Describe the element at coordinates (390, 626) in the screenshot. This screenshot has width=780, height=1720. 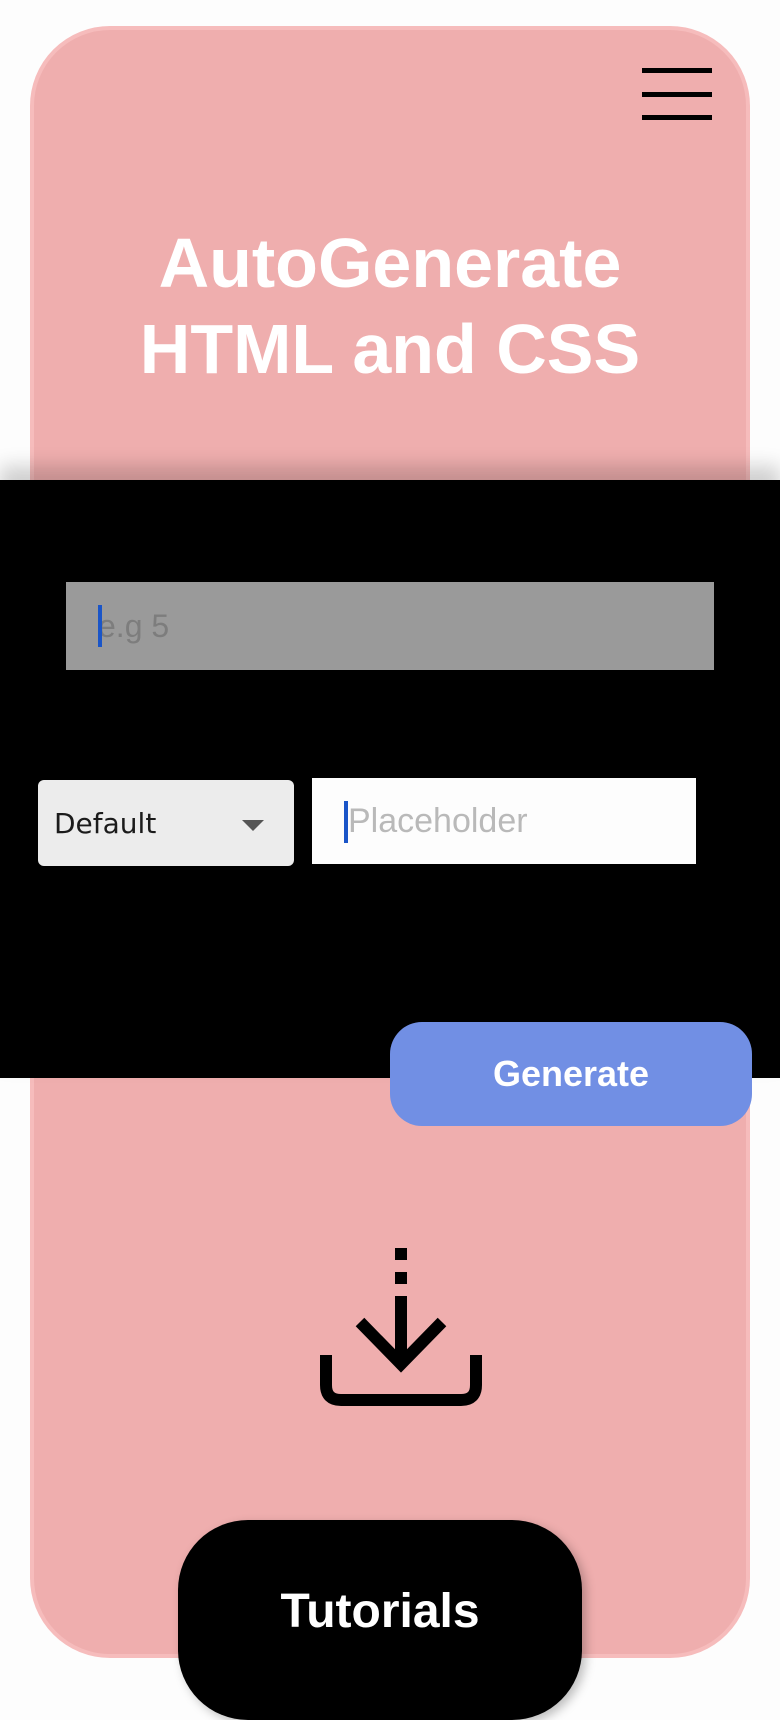
I see `count-input` at that location.